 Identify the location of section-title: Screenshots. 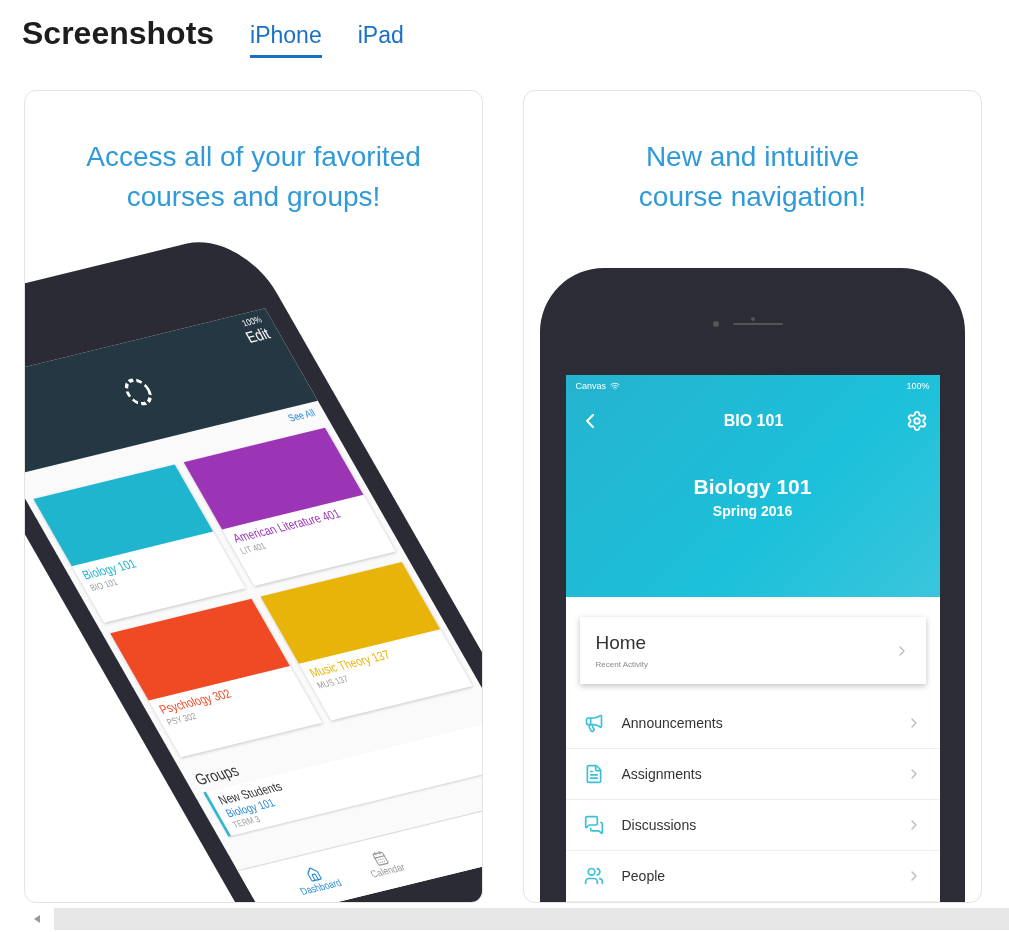
(118, 33).